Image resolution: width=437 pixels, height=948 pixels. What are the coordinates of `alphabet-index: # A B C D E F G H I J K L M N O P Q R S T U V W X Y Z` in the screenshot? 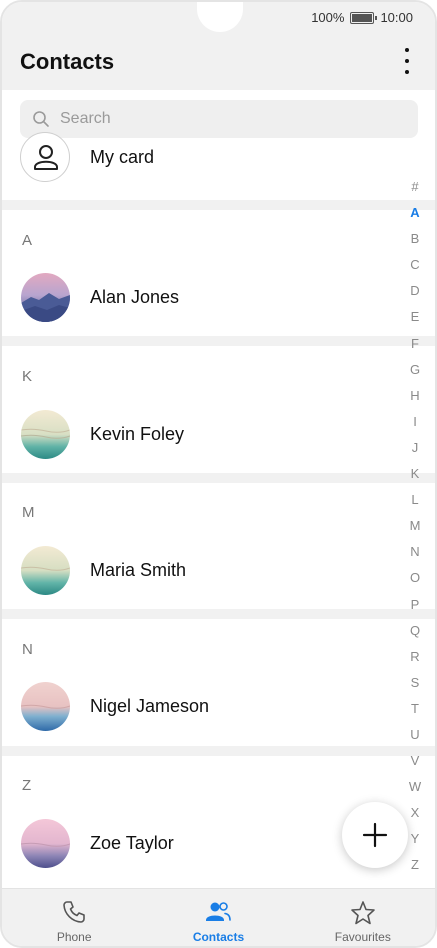 It's located at (415, 526).